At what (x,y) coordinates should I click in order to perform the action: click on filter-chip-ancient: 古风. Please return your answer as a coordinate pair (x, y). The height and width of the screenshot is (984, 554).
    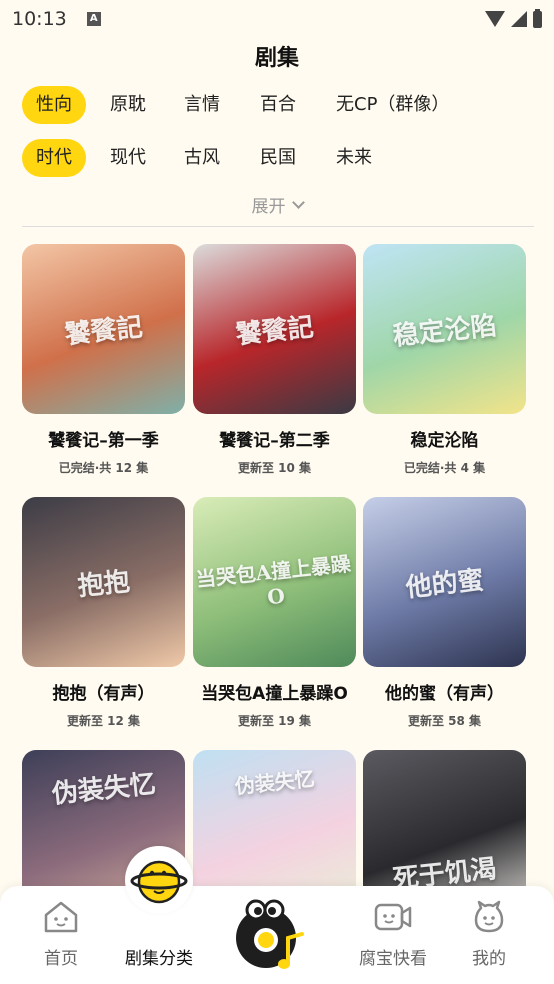
    Looking at the image, I should click on (202, 158).